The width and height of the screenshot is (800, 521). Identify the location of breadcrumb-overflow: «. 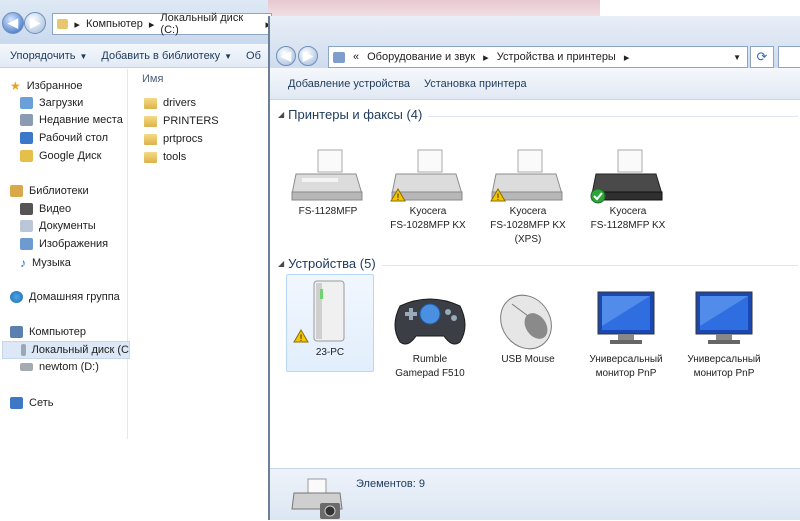
(356, 57).